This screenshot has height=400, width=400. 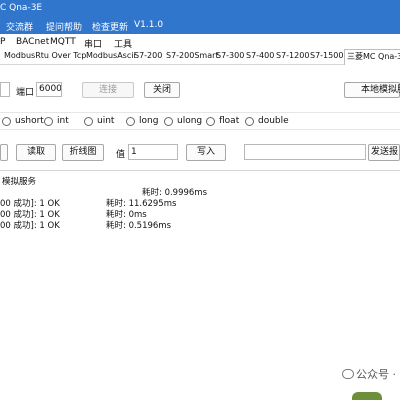 I want to click on window-title: C Qna-3E, so click(x=21, y=8).